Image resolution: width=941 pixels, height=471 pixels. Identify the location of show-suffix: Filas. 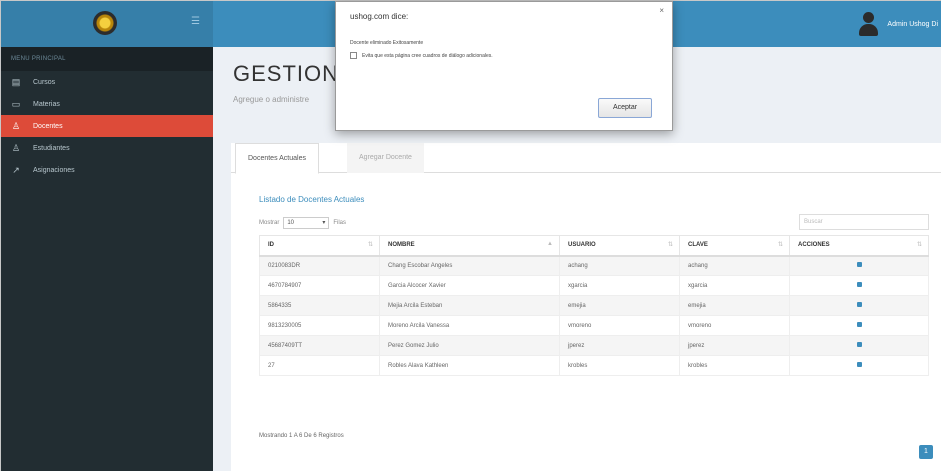
(340, 223).